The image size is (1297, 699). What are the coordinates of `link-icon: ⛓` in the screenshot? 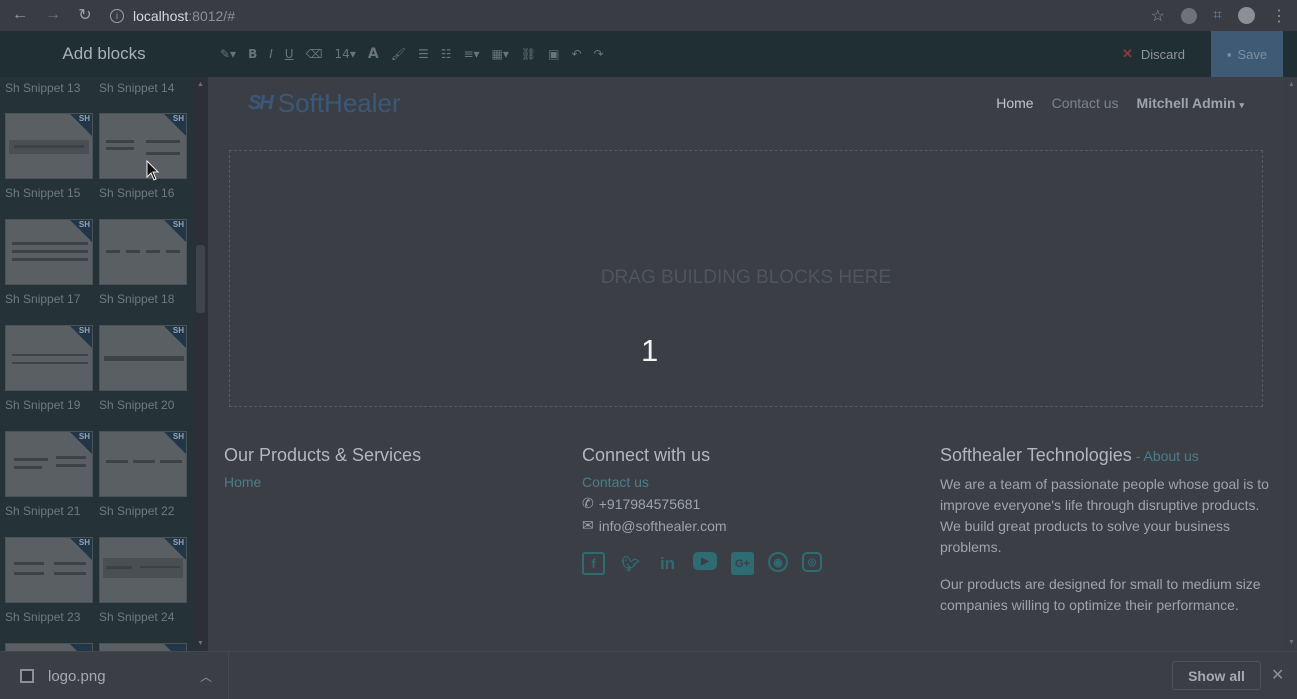 It's located at (528, 54).